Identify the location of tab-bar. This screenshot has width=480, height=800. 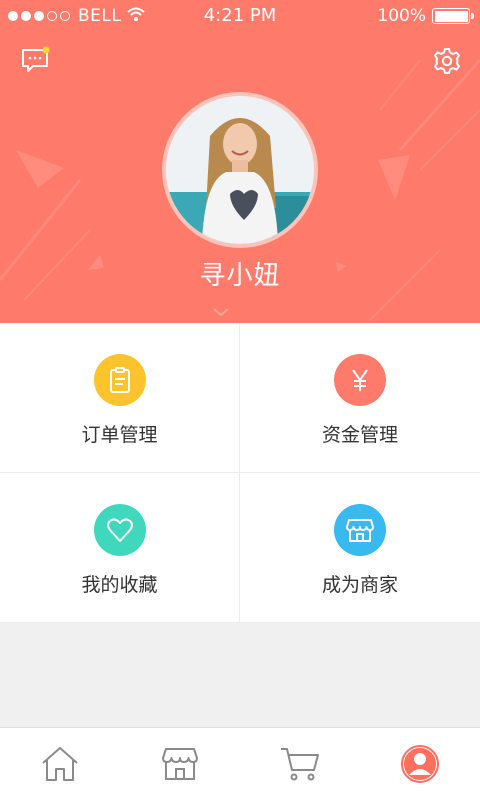
(240, 763).